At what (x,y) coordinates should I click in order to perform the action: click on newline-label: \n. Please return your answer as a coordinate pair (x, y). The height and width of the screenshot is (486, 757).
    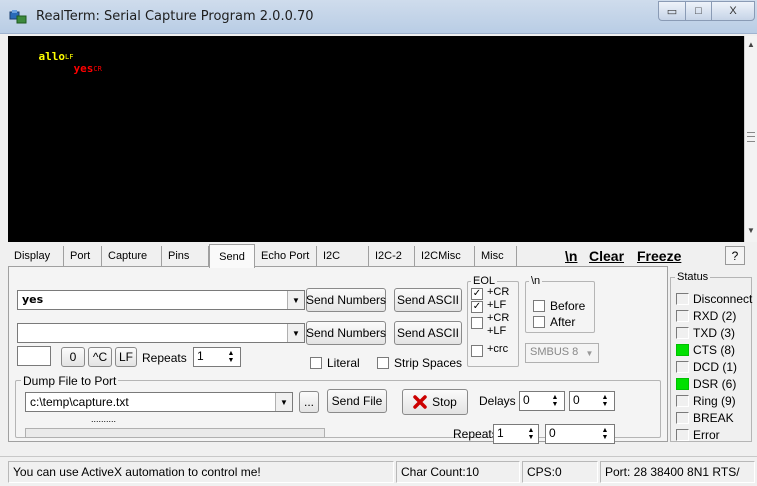
    Looking at the image, I should click on (571, 256).